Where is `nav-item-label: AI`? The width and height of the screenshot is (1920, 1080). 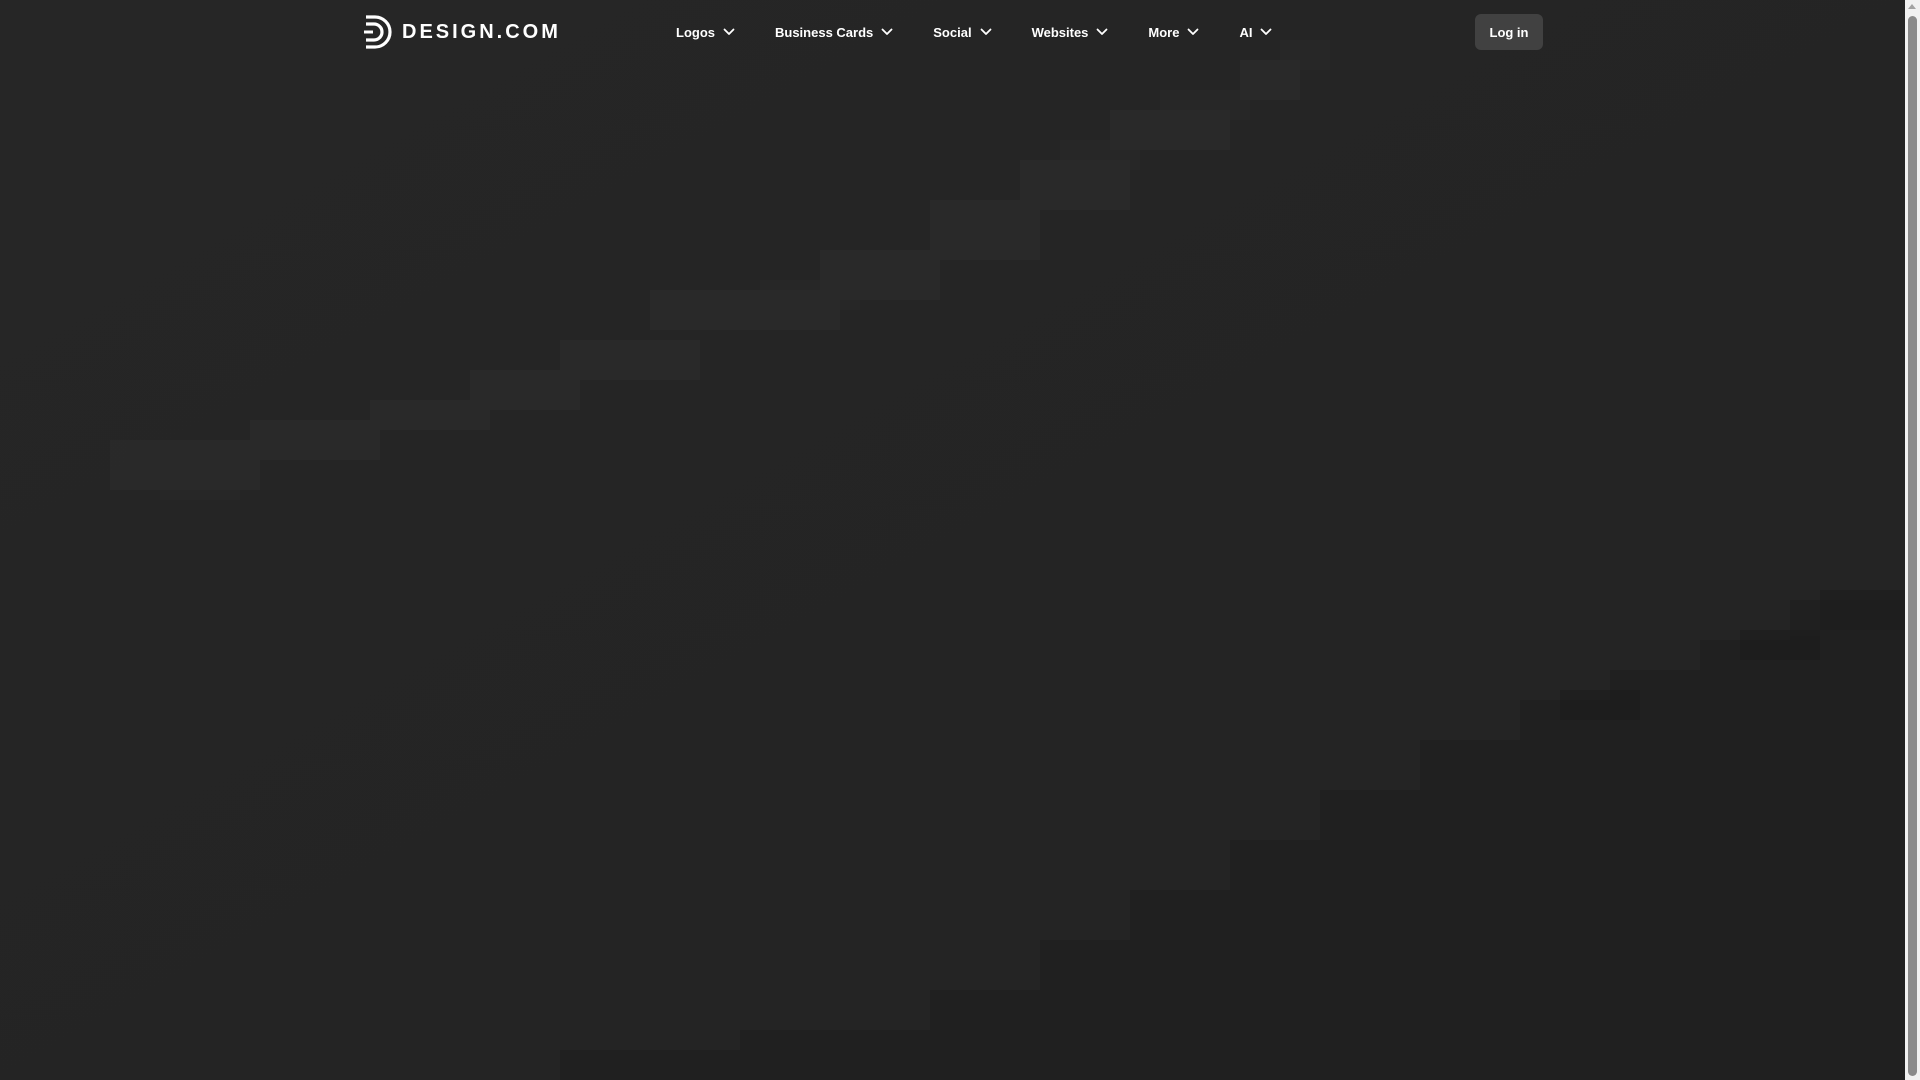 nav-item-label: AI is located at coordinates (1246, 32).